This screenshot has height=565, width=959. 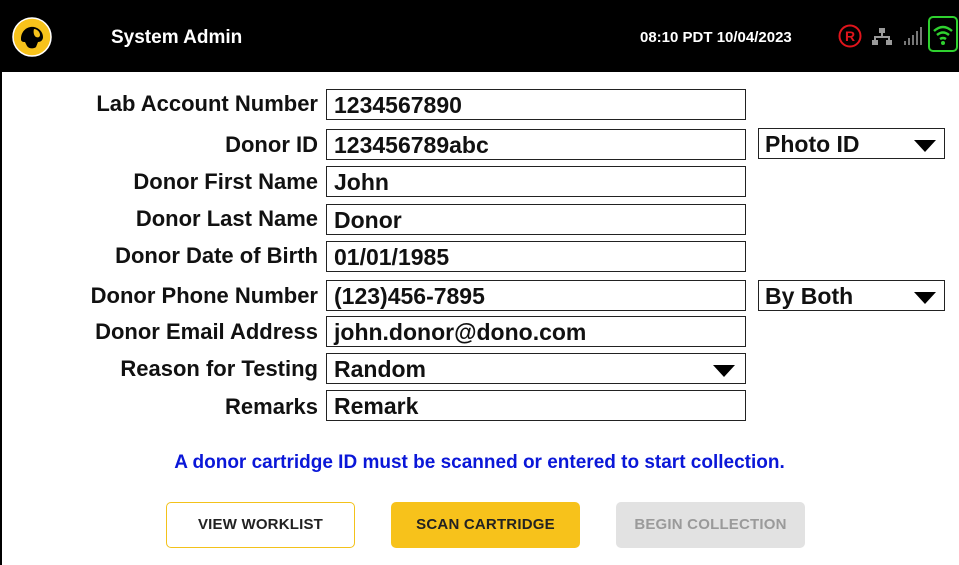 What do you see at coordinates (812, 144) in the screenshot?
I see `id-type-value: Photo ID` at bounding box center [812, 144].